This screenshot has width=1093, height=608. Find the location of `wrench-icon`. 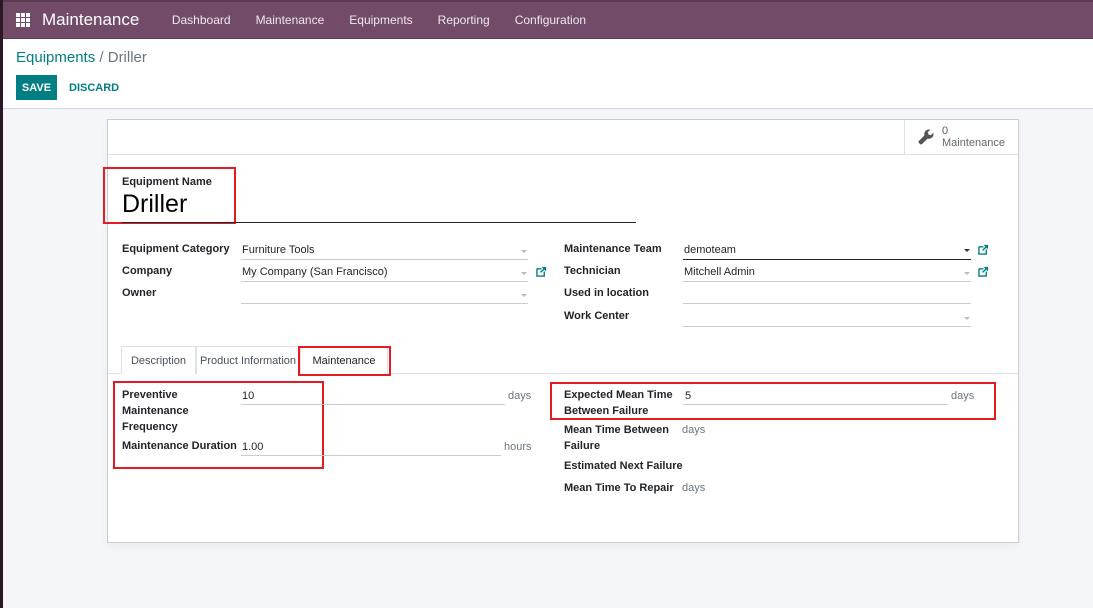

wrench-icon is located at coordinates (926, 137).